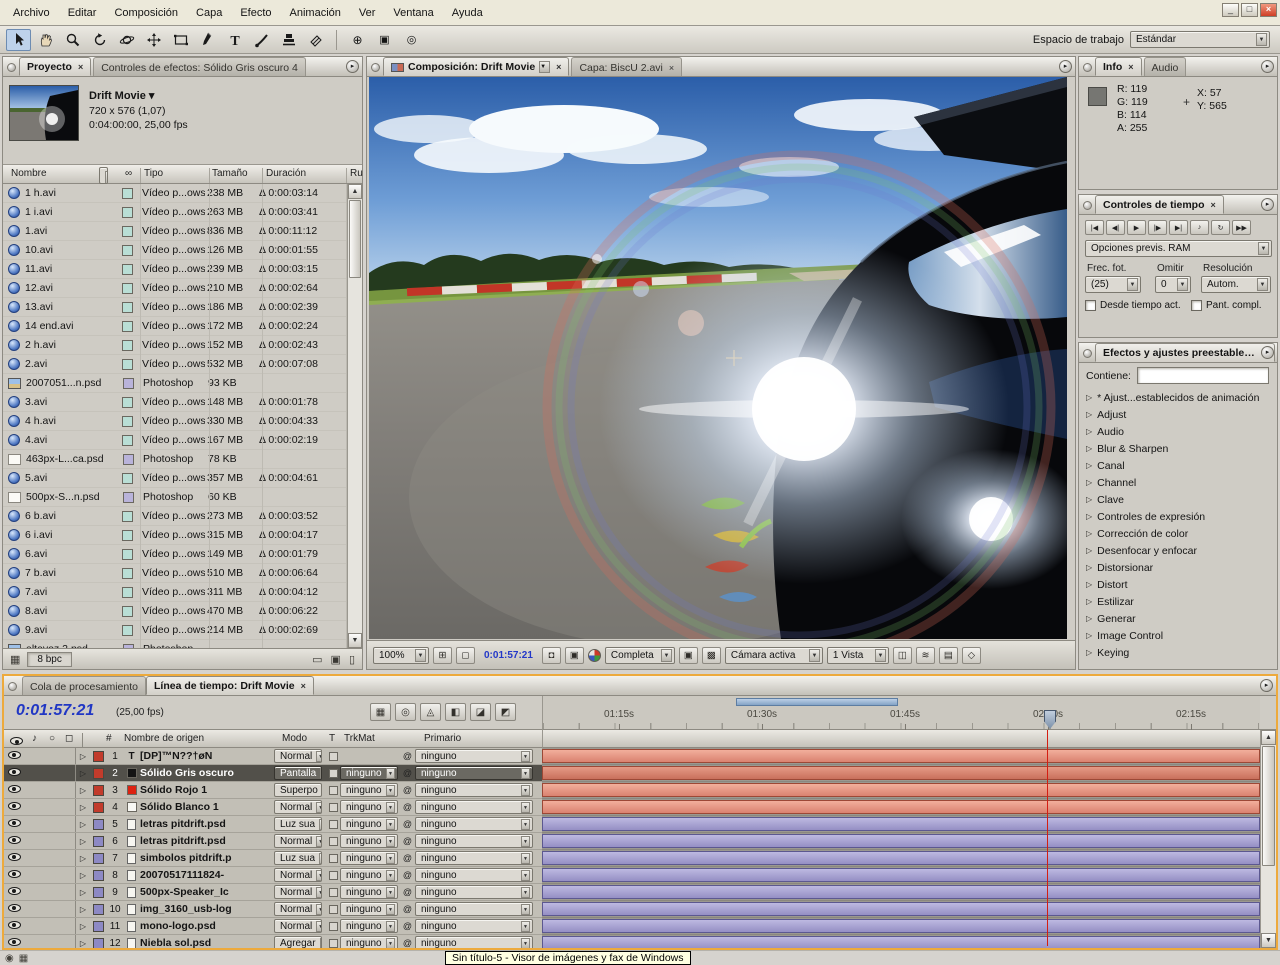 The image size is (1280, 965). Describe the element at coordinates (1173, 284) in the screenshot. I see `skip-dropdown: 0 ▼` at that location.